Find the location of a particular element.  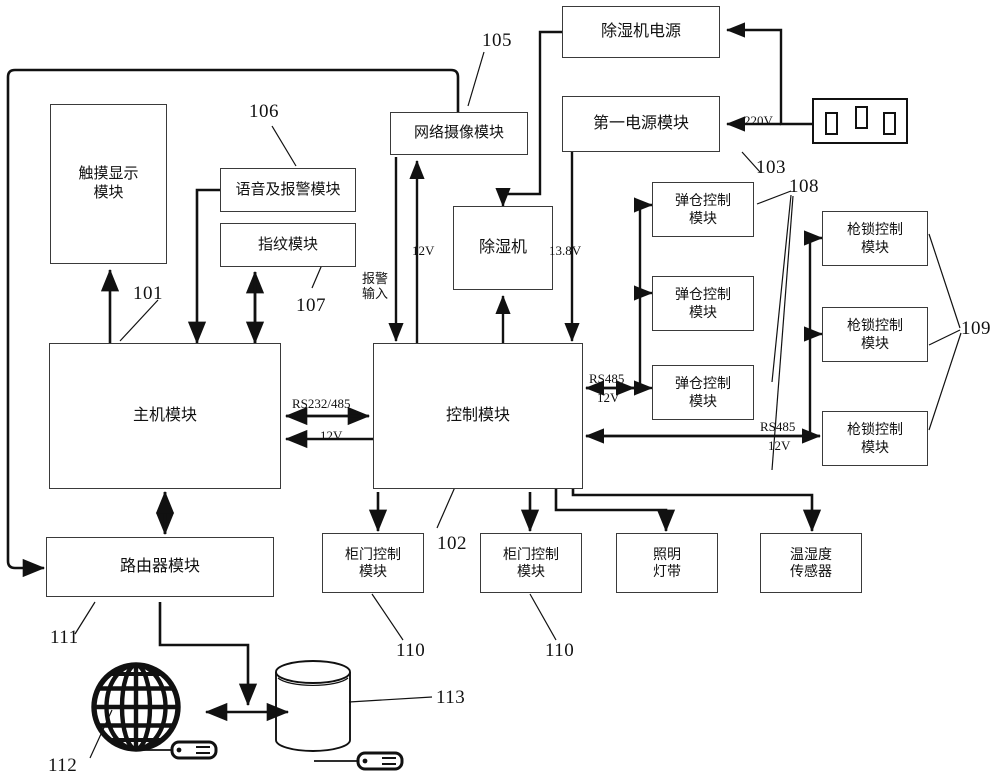

ref-103: 103 is located at coordinates (771, 167).